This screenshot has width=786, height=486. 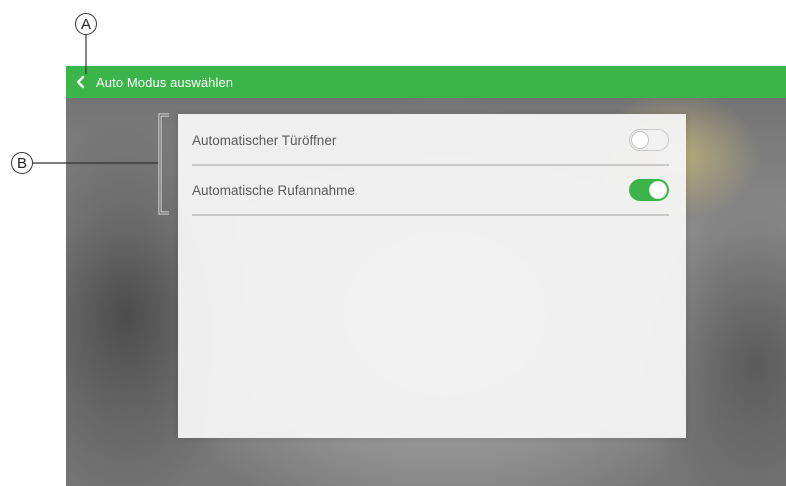 I want to click on auto-door-opener-toggle, so click(x=649, y=140).